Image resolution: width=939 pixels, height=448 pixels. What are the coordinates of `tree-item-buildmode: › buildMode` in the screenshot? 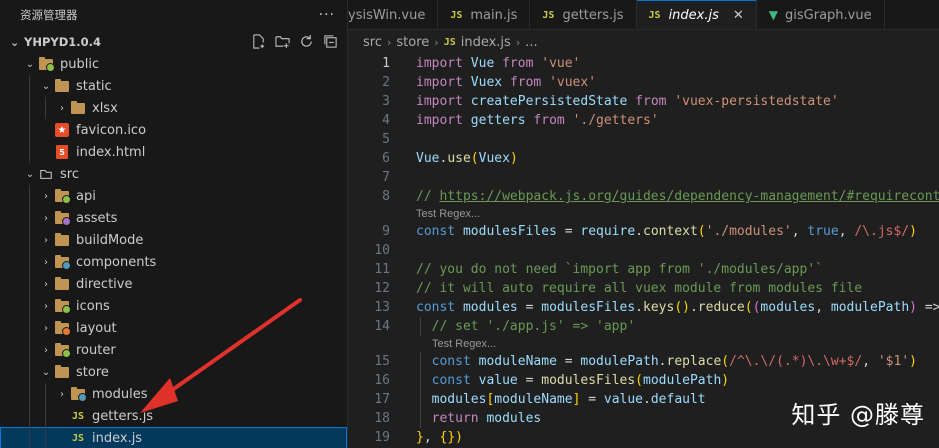 It's located at (173, 240).